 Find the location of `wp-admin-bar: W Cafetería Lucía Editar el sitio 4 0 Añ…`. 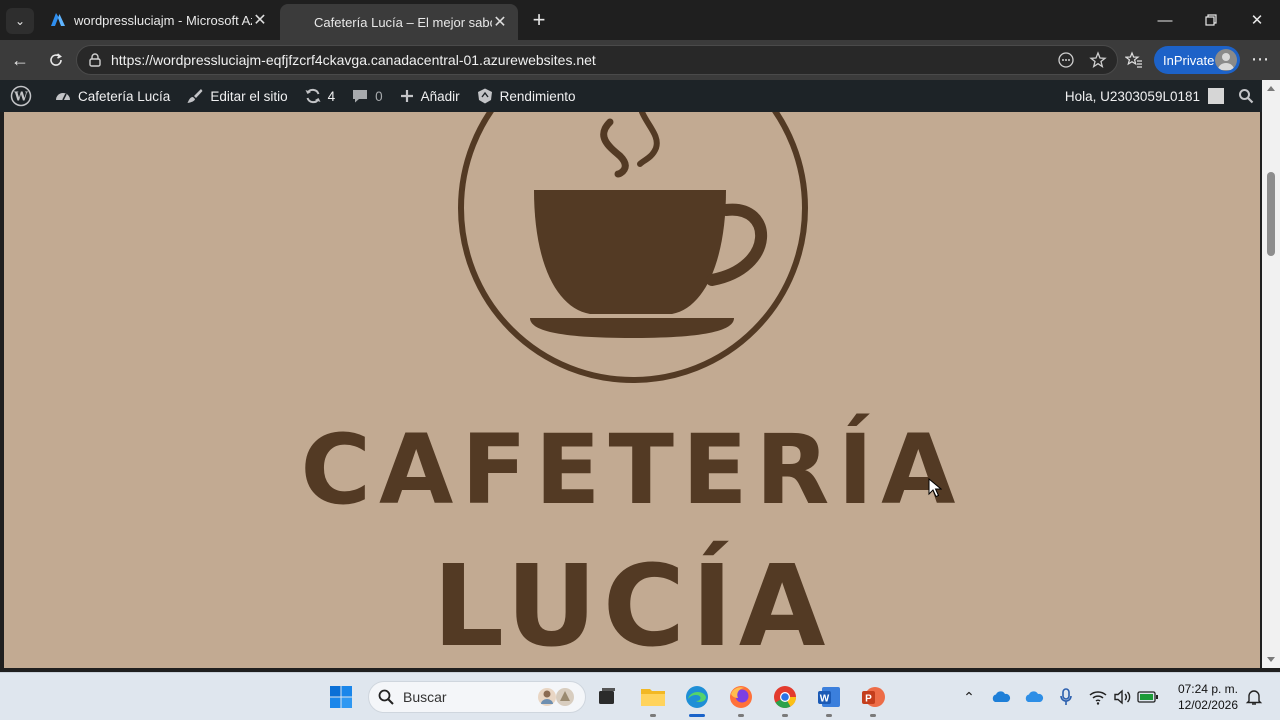

wp-admin-bar: W Cafetería Lucía Editar el sitio 4 0 Añ… is located at coordinates (631, 96).